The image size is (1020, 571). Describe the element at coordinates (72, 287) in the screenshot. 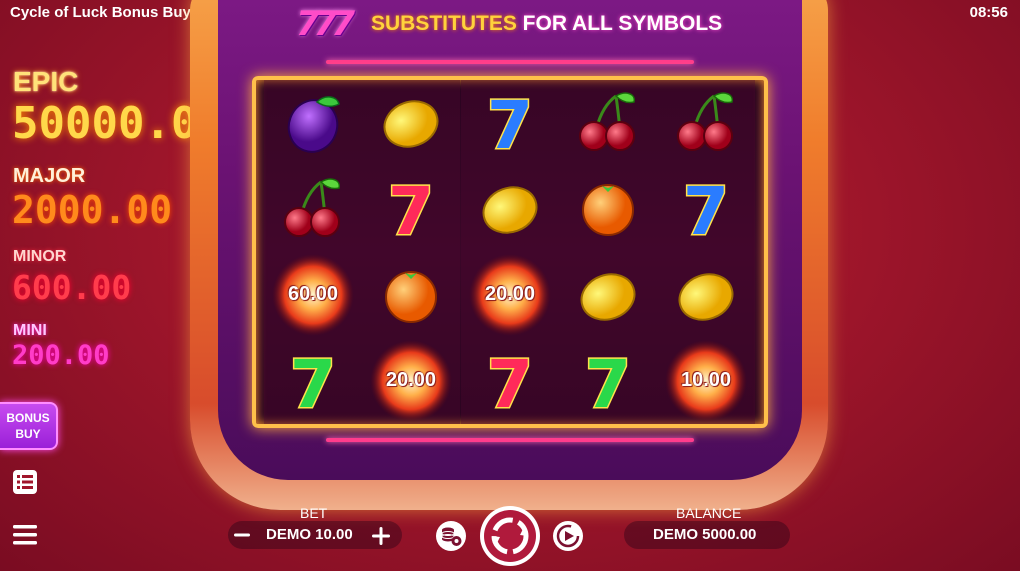

I see `jackpot-minor-value: 600.00` at that location.